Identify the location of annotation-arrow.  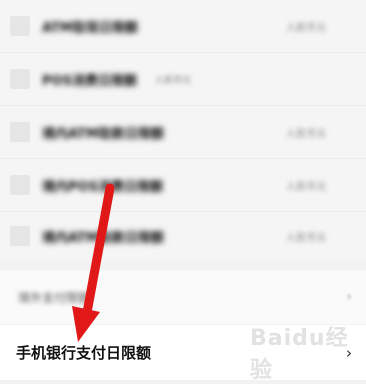
(93, 262).